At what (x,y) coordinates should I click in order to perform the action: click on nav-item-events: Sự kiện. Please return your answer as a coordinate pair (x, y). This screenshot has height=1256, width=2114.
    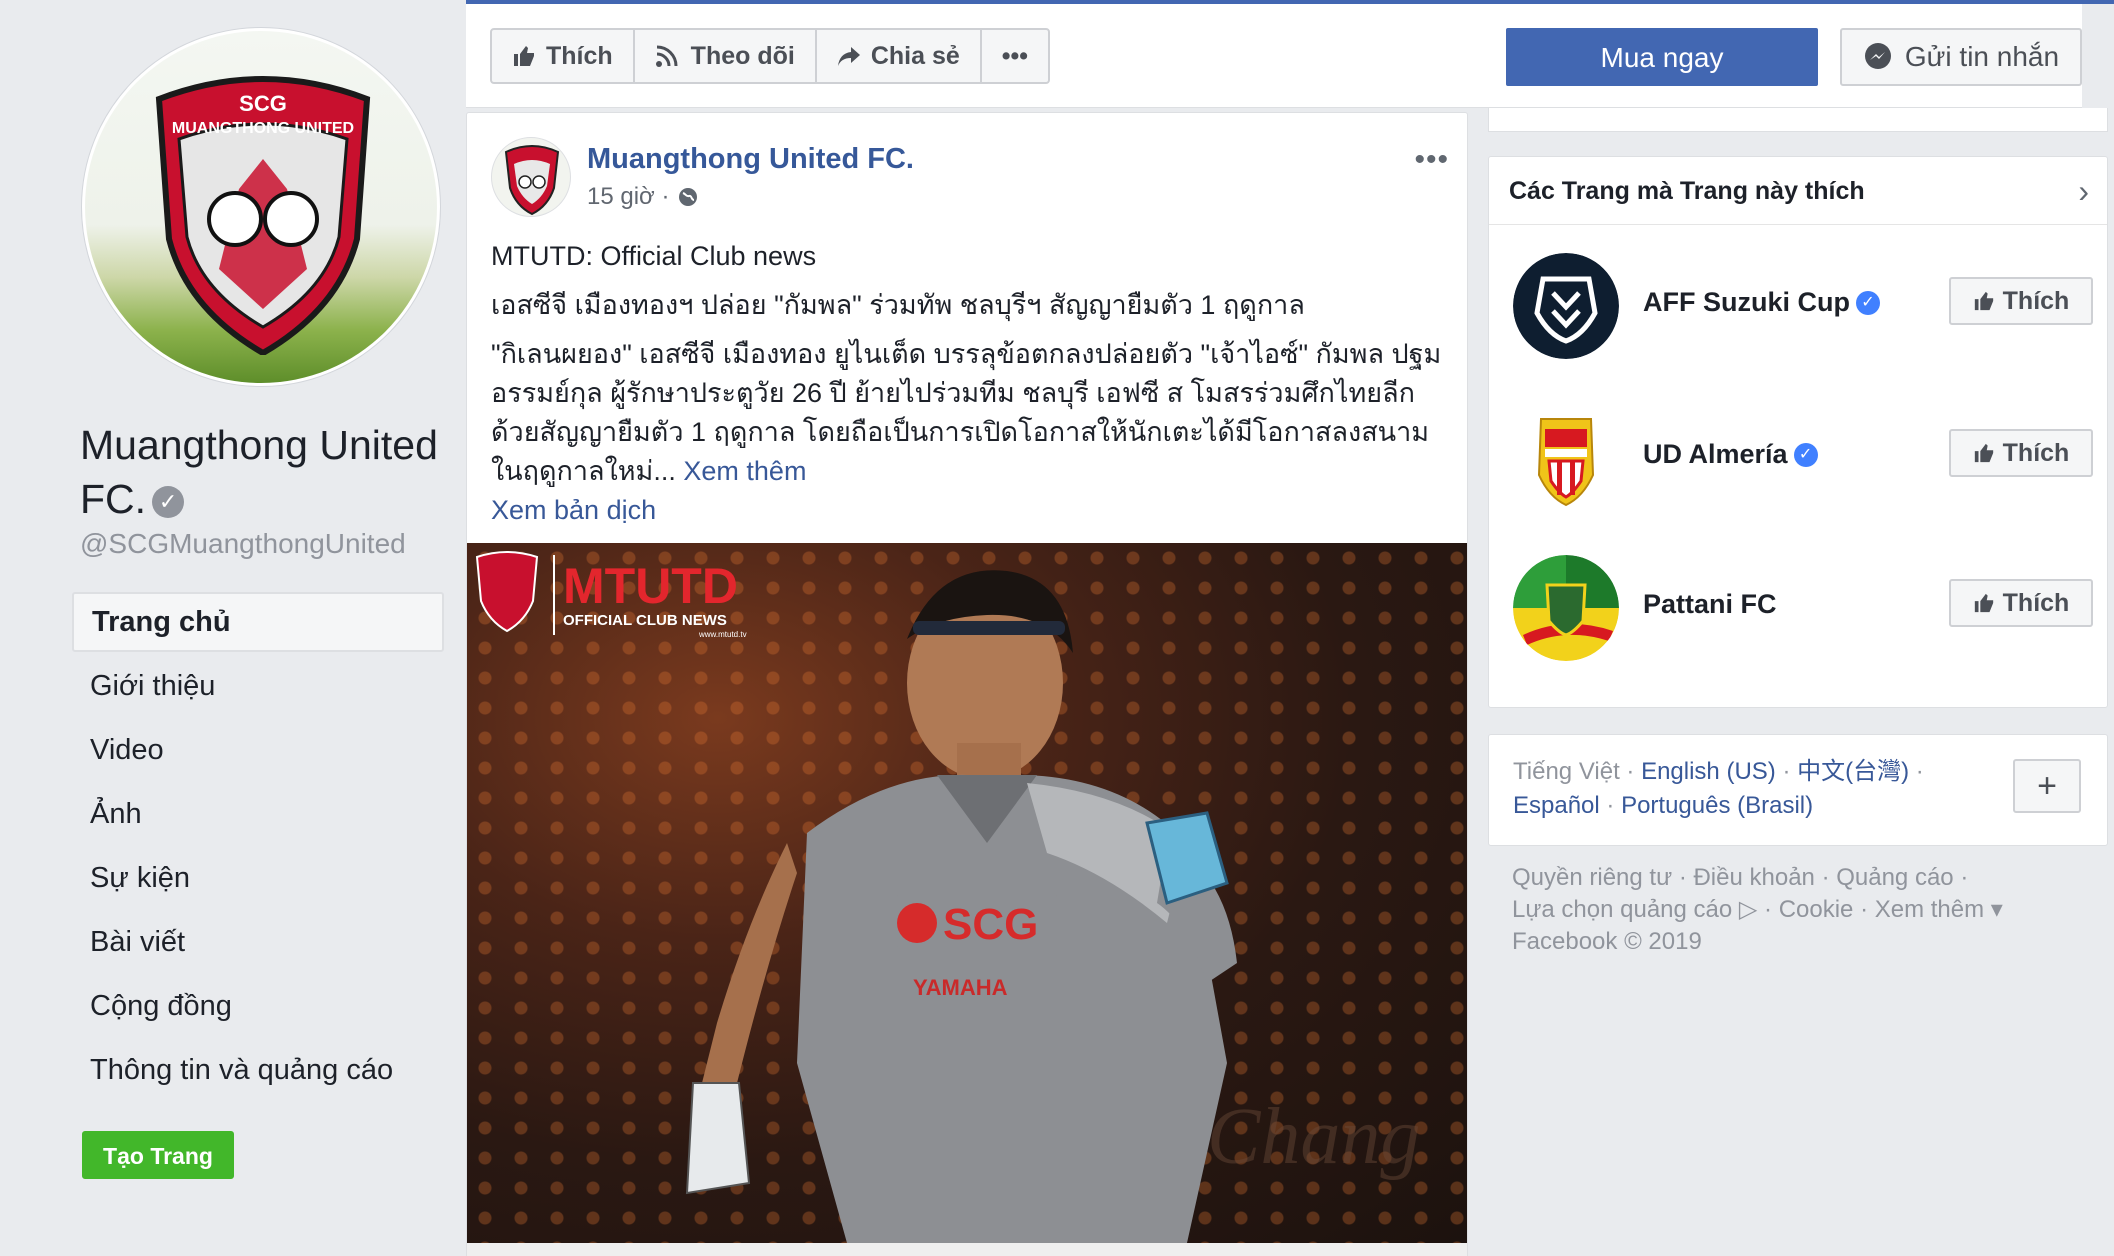
    Looking at the image, I should click on (258, 880).